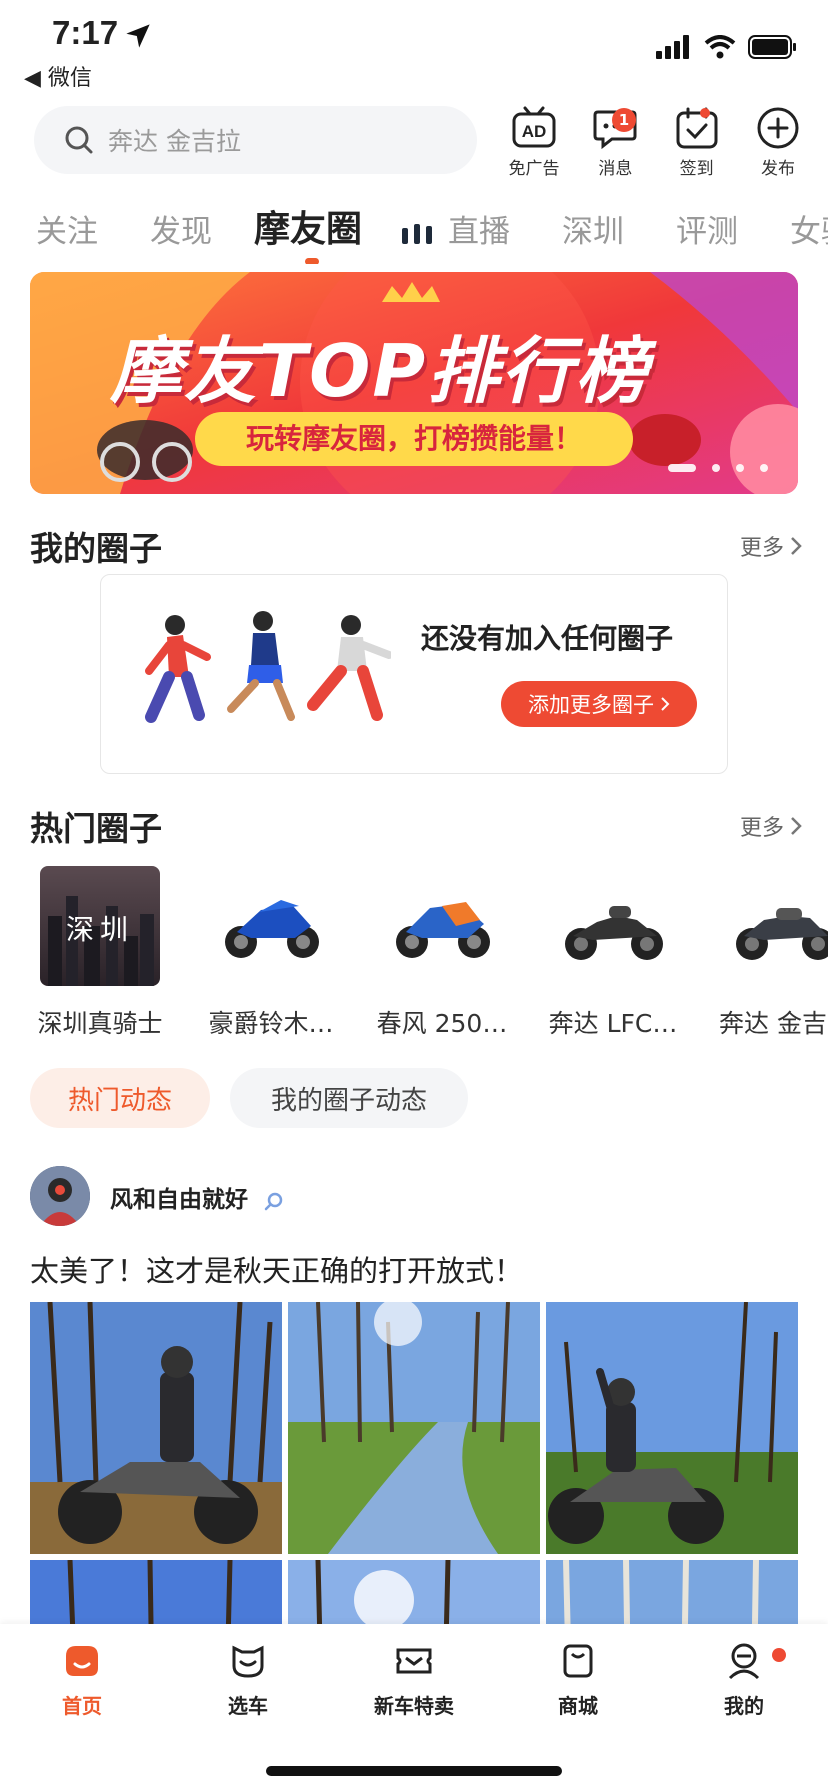  What do you see at coordinates (248, 1706) in the screenshot?
I see `tab-select-car-label: 选车` at bounding box center [248, 1706].